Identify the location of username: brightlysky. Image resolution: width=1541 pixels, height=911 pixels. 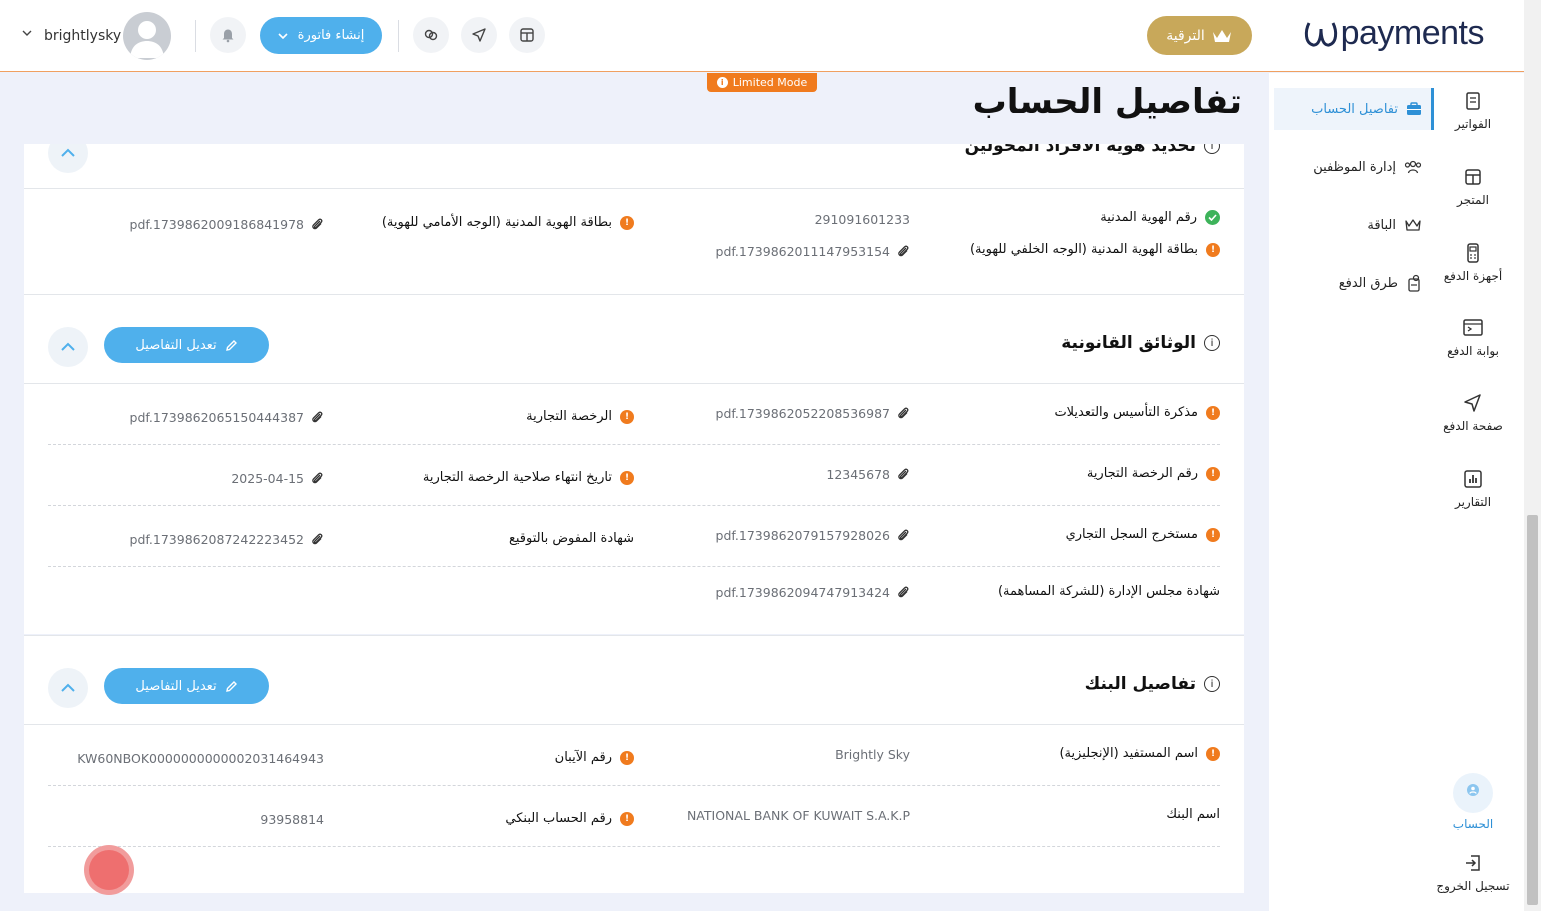
(82, 36).